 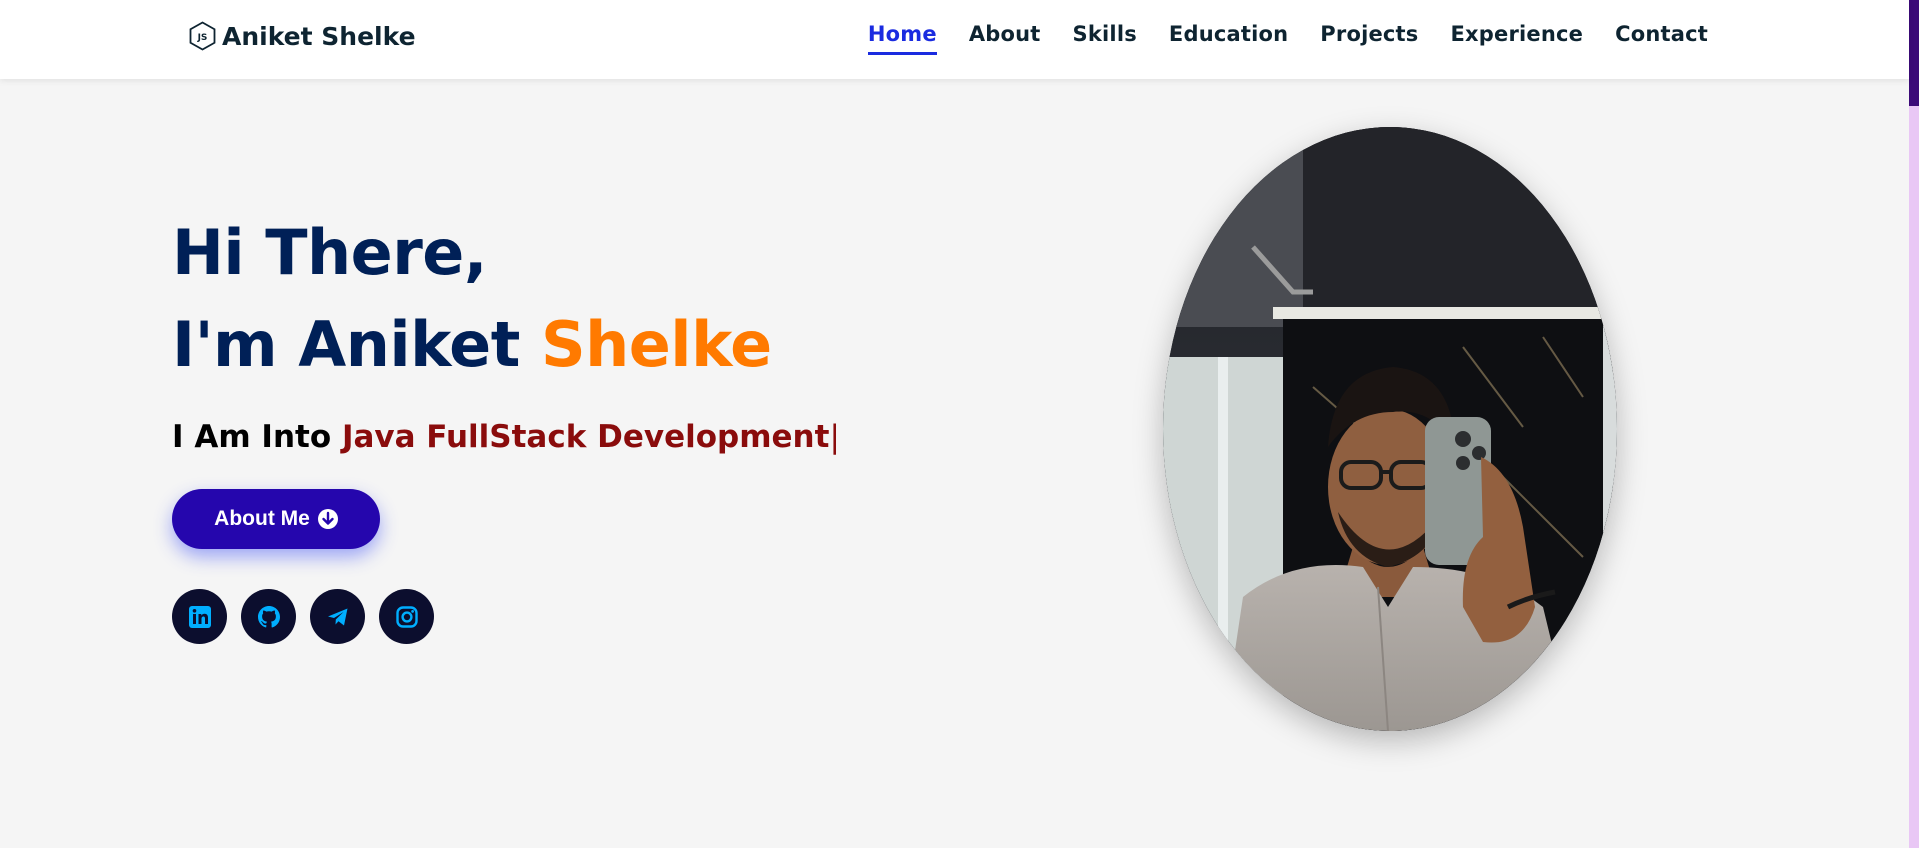 I want to click on scrollbar-thumb, so click(x=1914, y=53).